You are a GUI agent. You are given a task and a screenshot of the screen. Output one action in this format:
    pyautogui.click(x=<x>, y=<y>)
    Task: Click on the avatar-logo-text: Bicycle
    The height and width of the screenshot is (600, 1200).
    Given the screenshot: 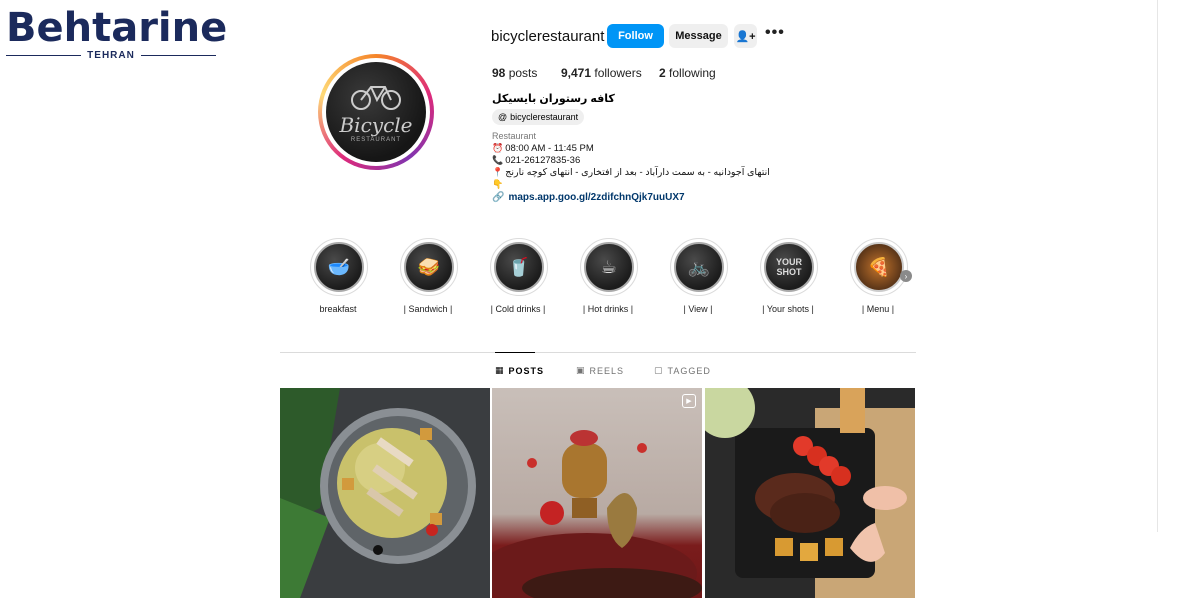 What is the action you would take?
    pyautogui.click(x=376, y=125)
    